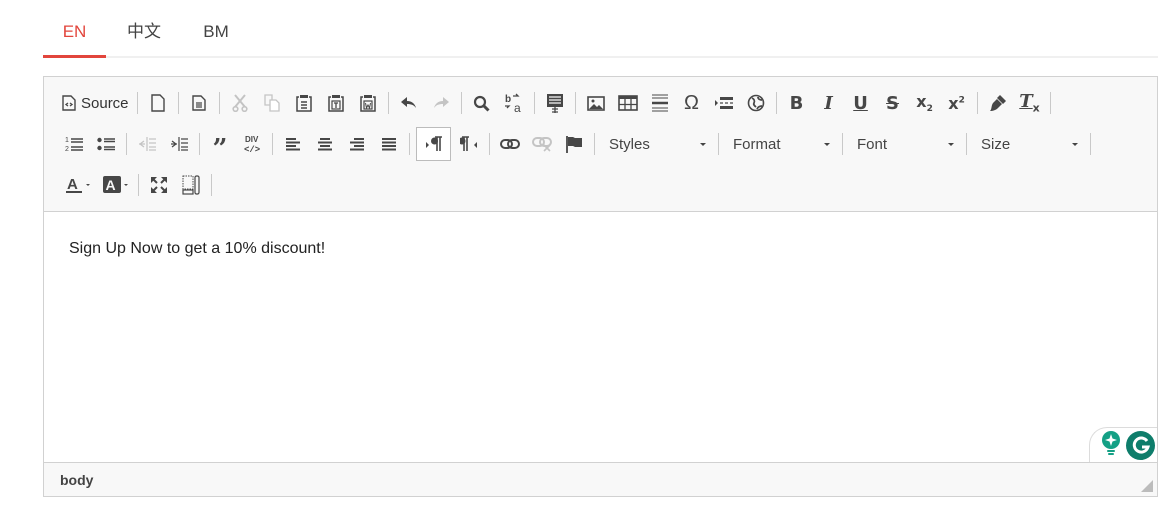  What do you see at coordinates (76, 480) in the screenshot?
I see `element-path-body: body` at bounding box center [76, 480].